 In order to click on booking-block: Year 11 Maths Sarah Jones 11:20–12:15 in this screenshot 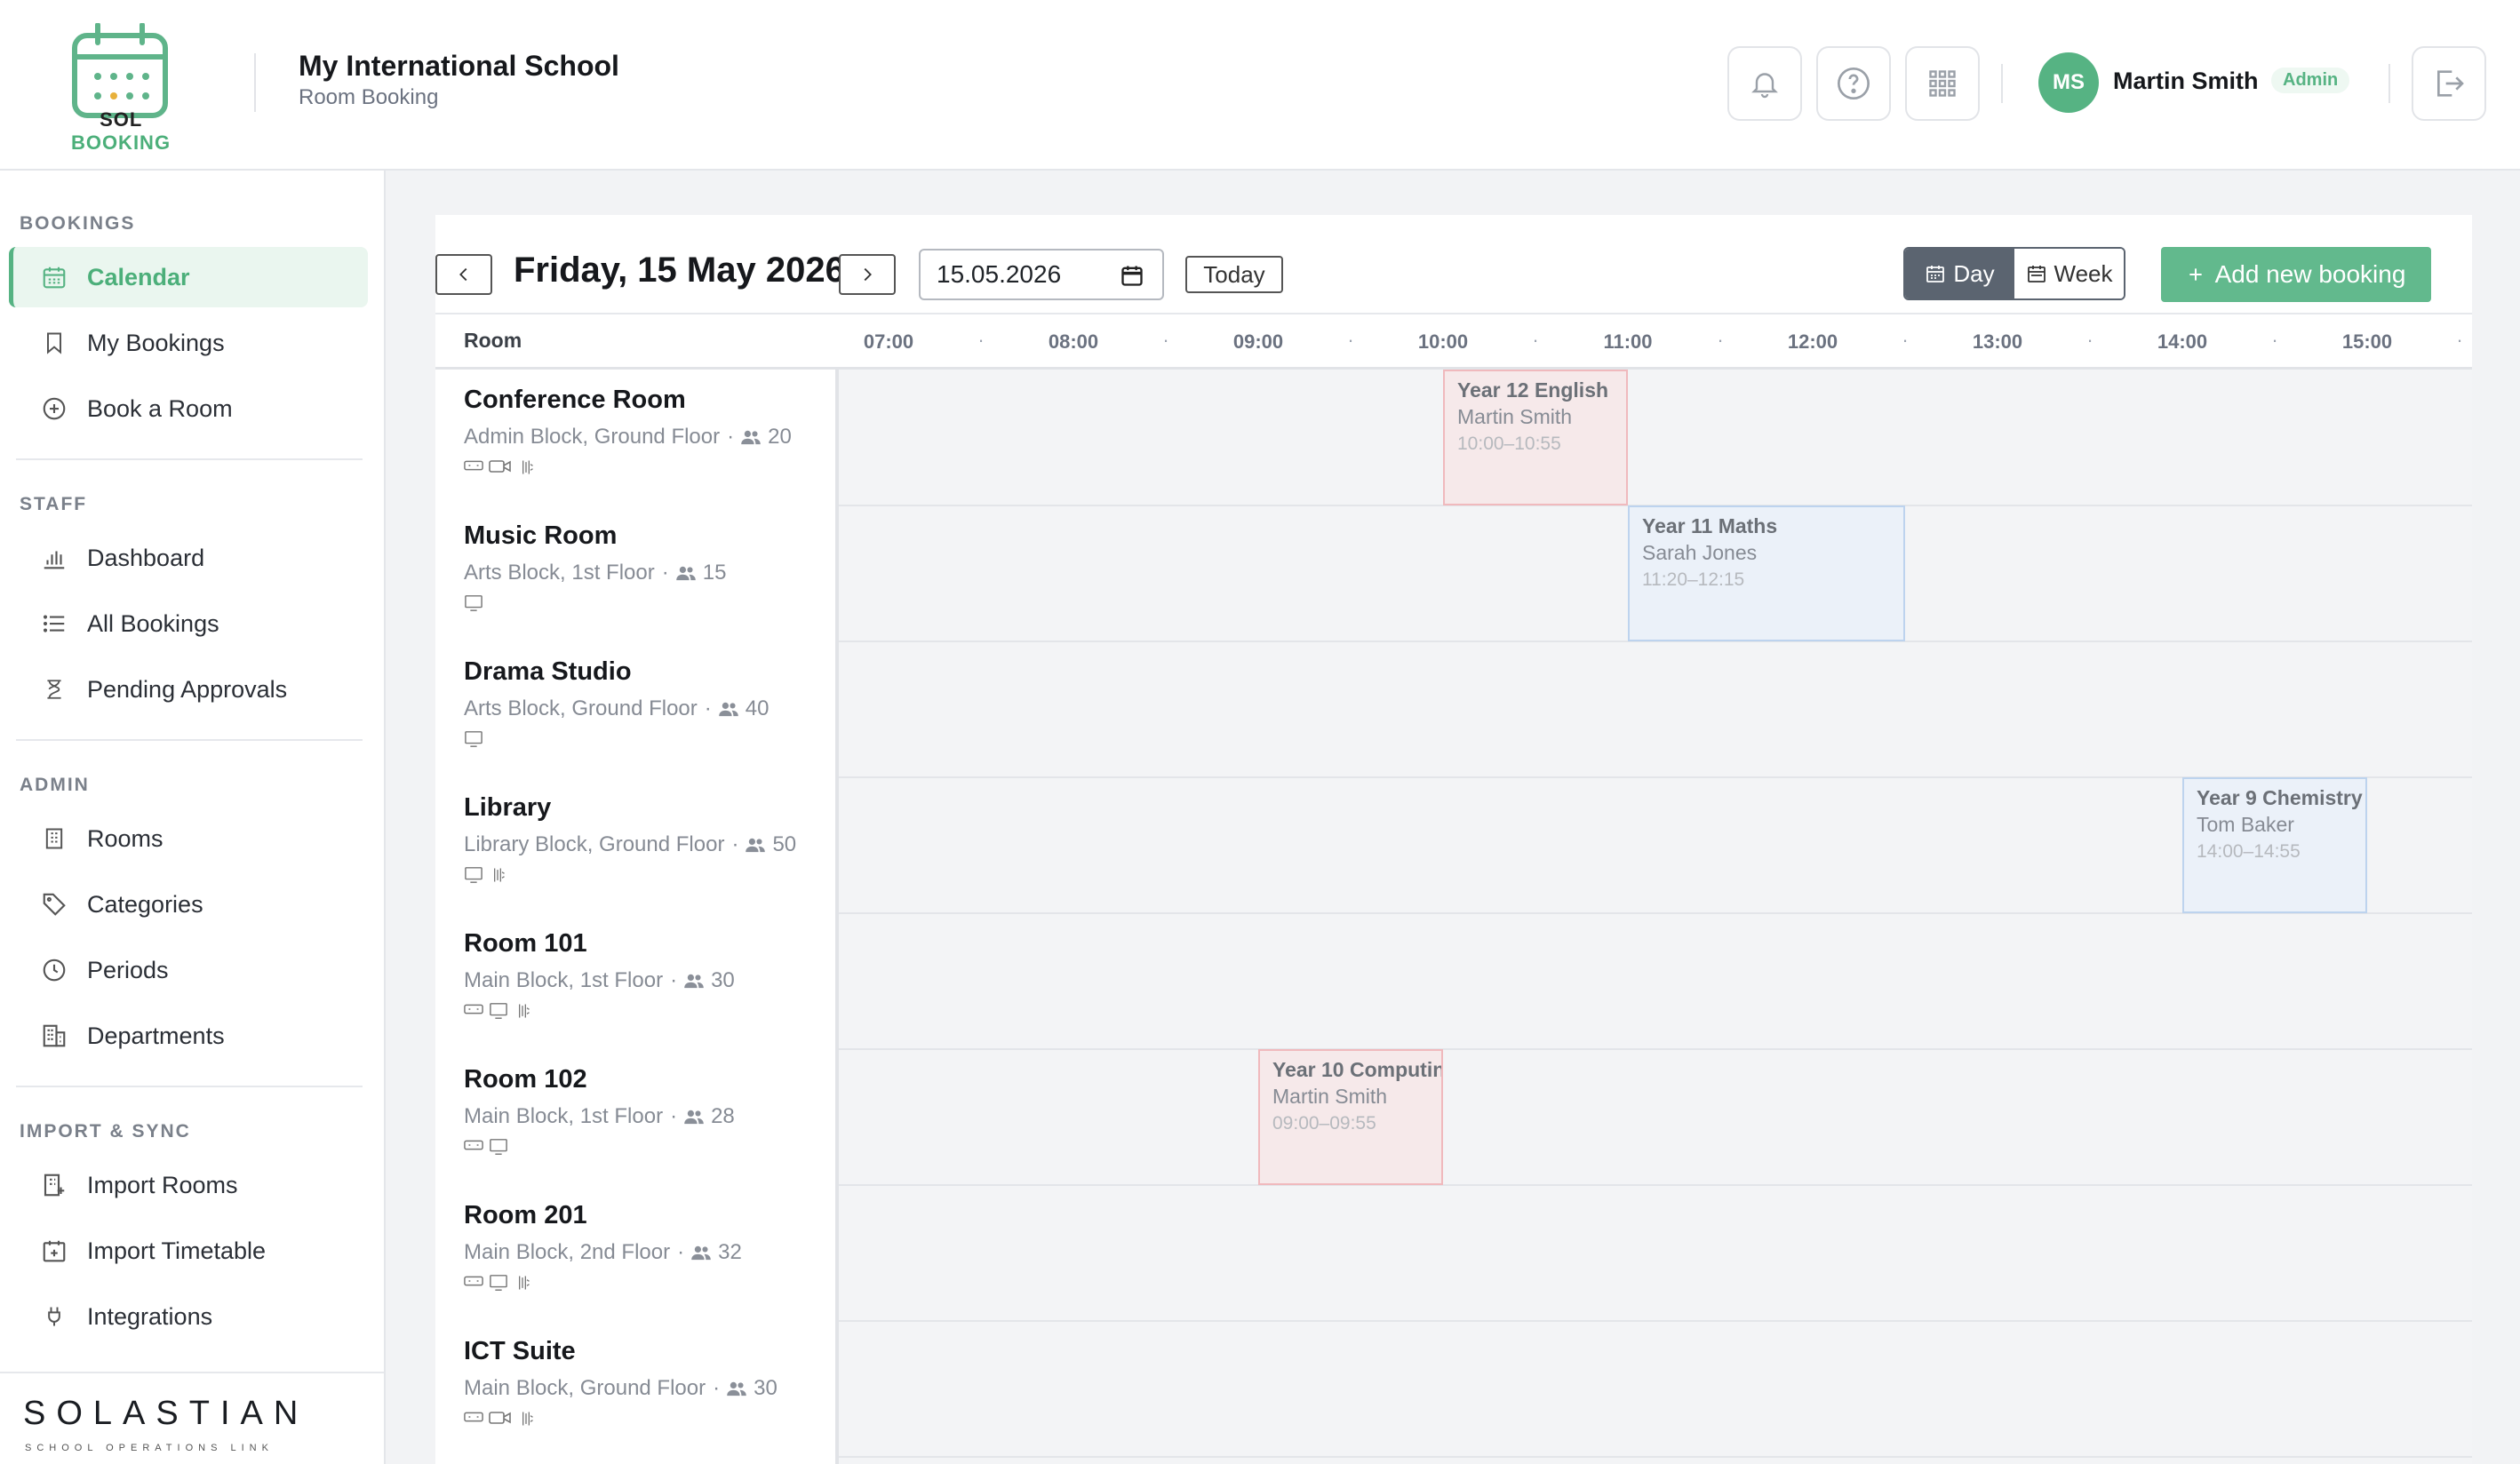, I will do `click(1766, 573)`.